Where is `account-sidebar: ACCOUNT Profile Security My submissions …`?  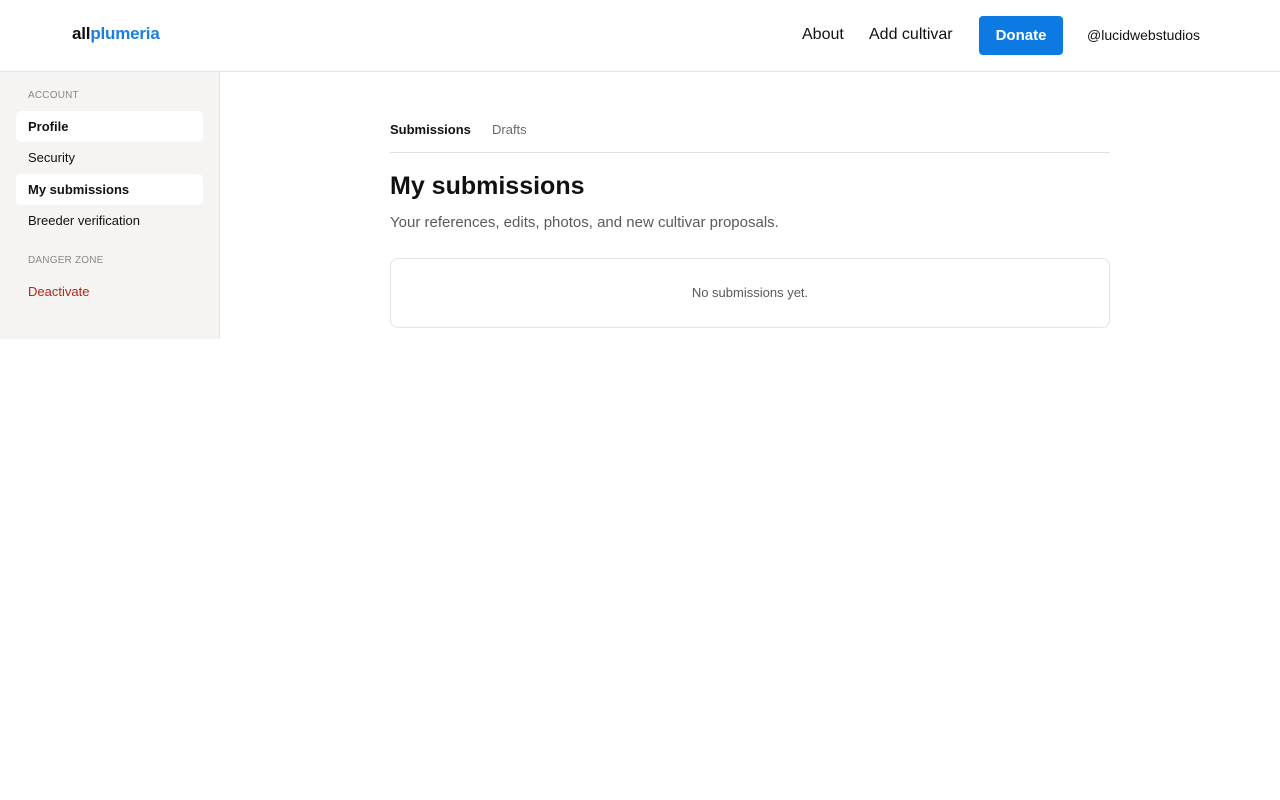 account-sidebar: ACCOUNT Profile Security My submissions … is located at coordinates (110, 205).